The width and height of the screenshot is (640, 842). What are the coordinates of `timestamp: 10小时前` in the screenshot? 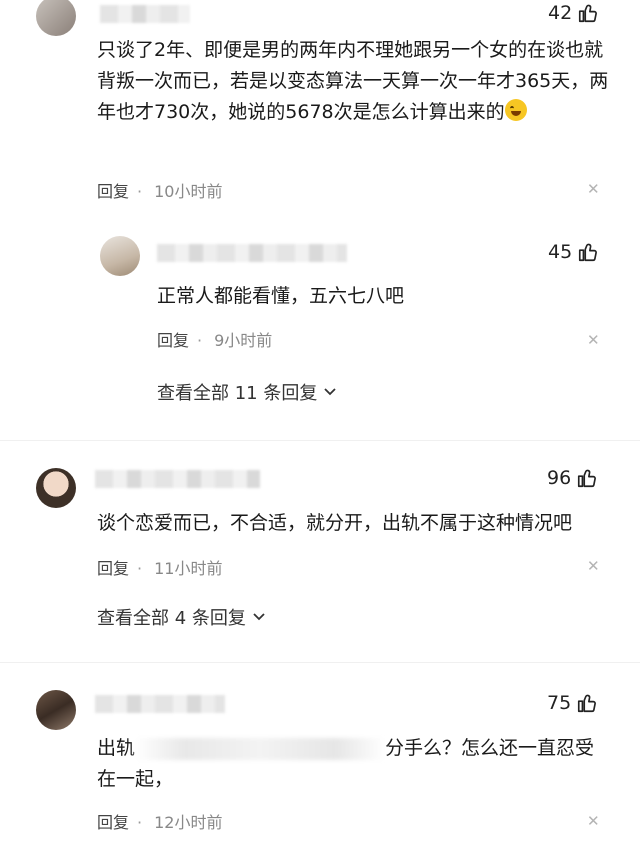 It's located at (188, 191).